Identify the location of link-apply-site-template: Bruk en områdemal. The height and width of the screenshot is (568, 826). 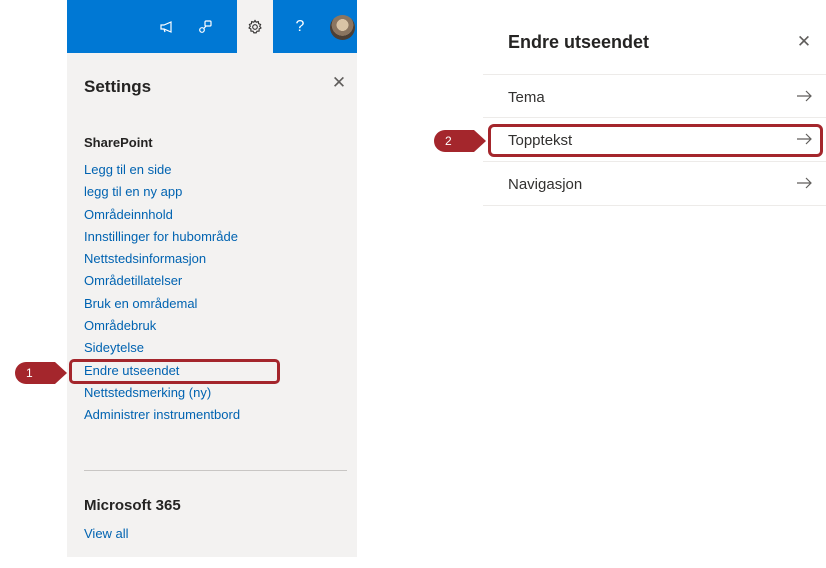
(214, 305).